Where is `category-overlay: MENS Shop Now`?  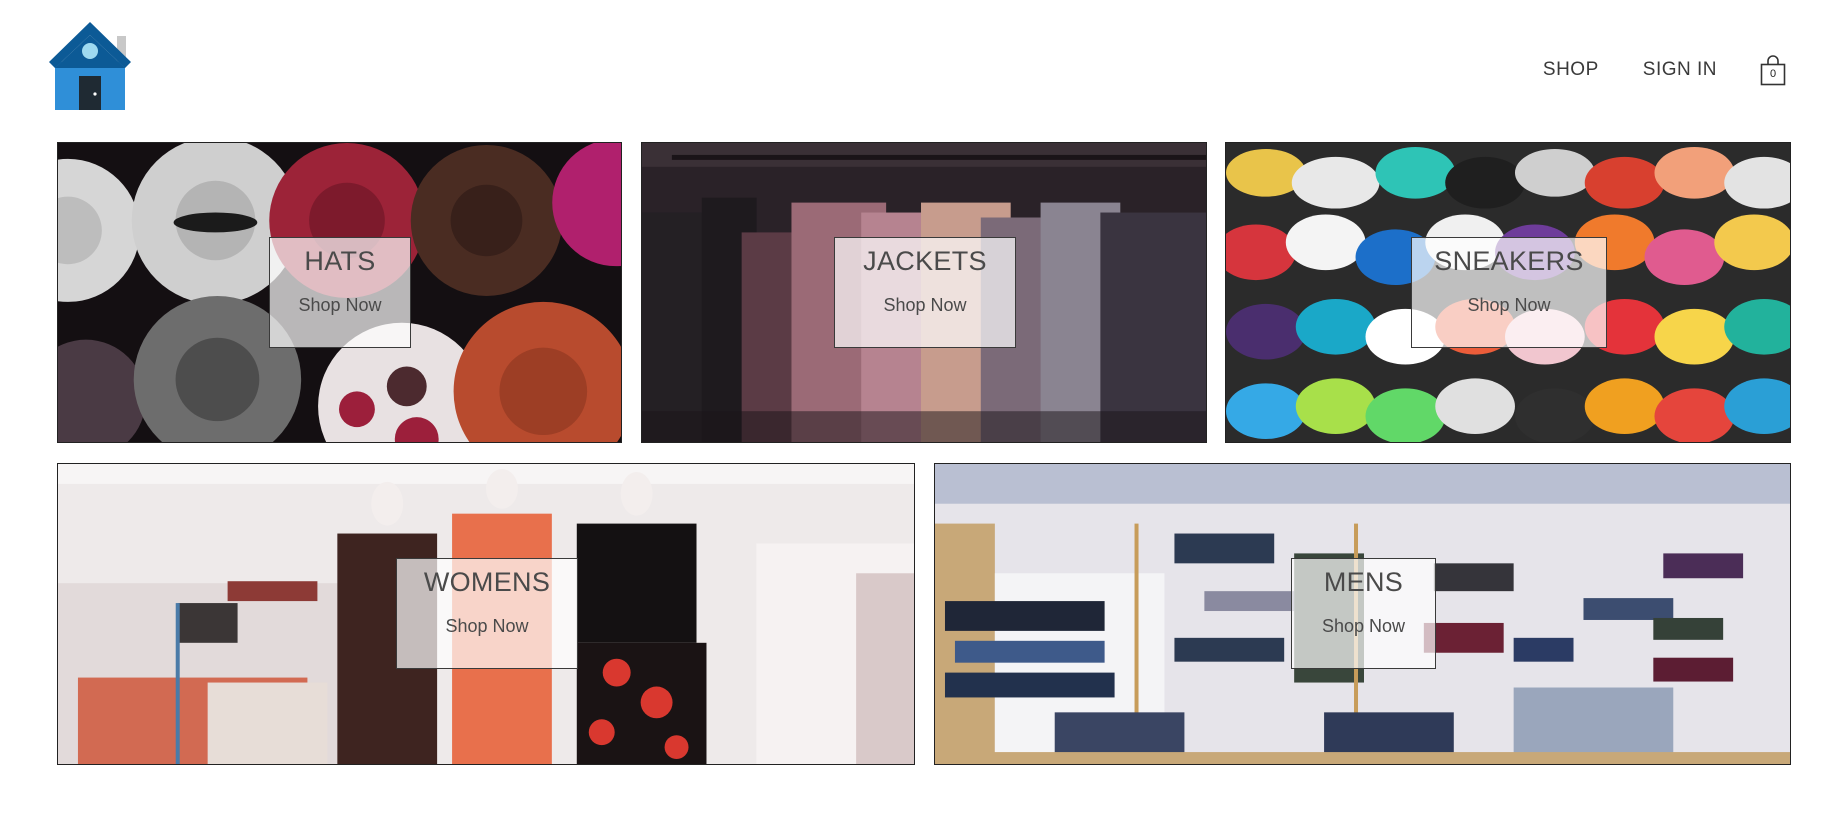
category-overlay: MENS Shop Now is located at coordinates (1363, 613).